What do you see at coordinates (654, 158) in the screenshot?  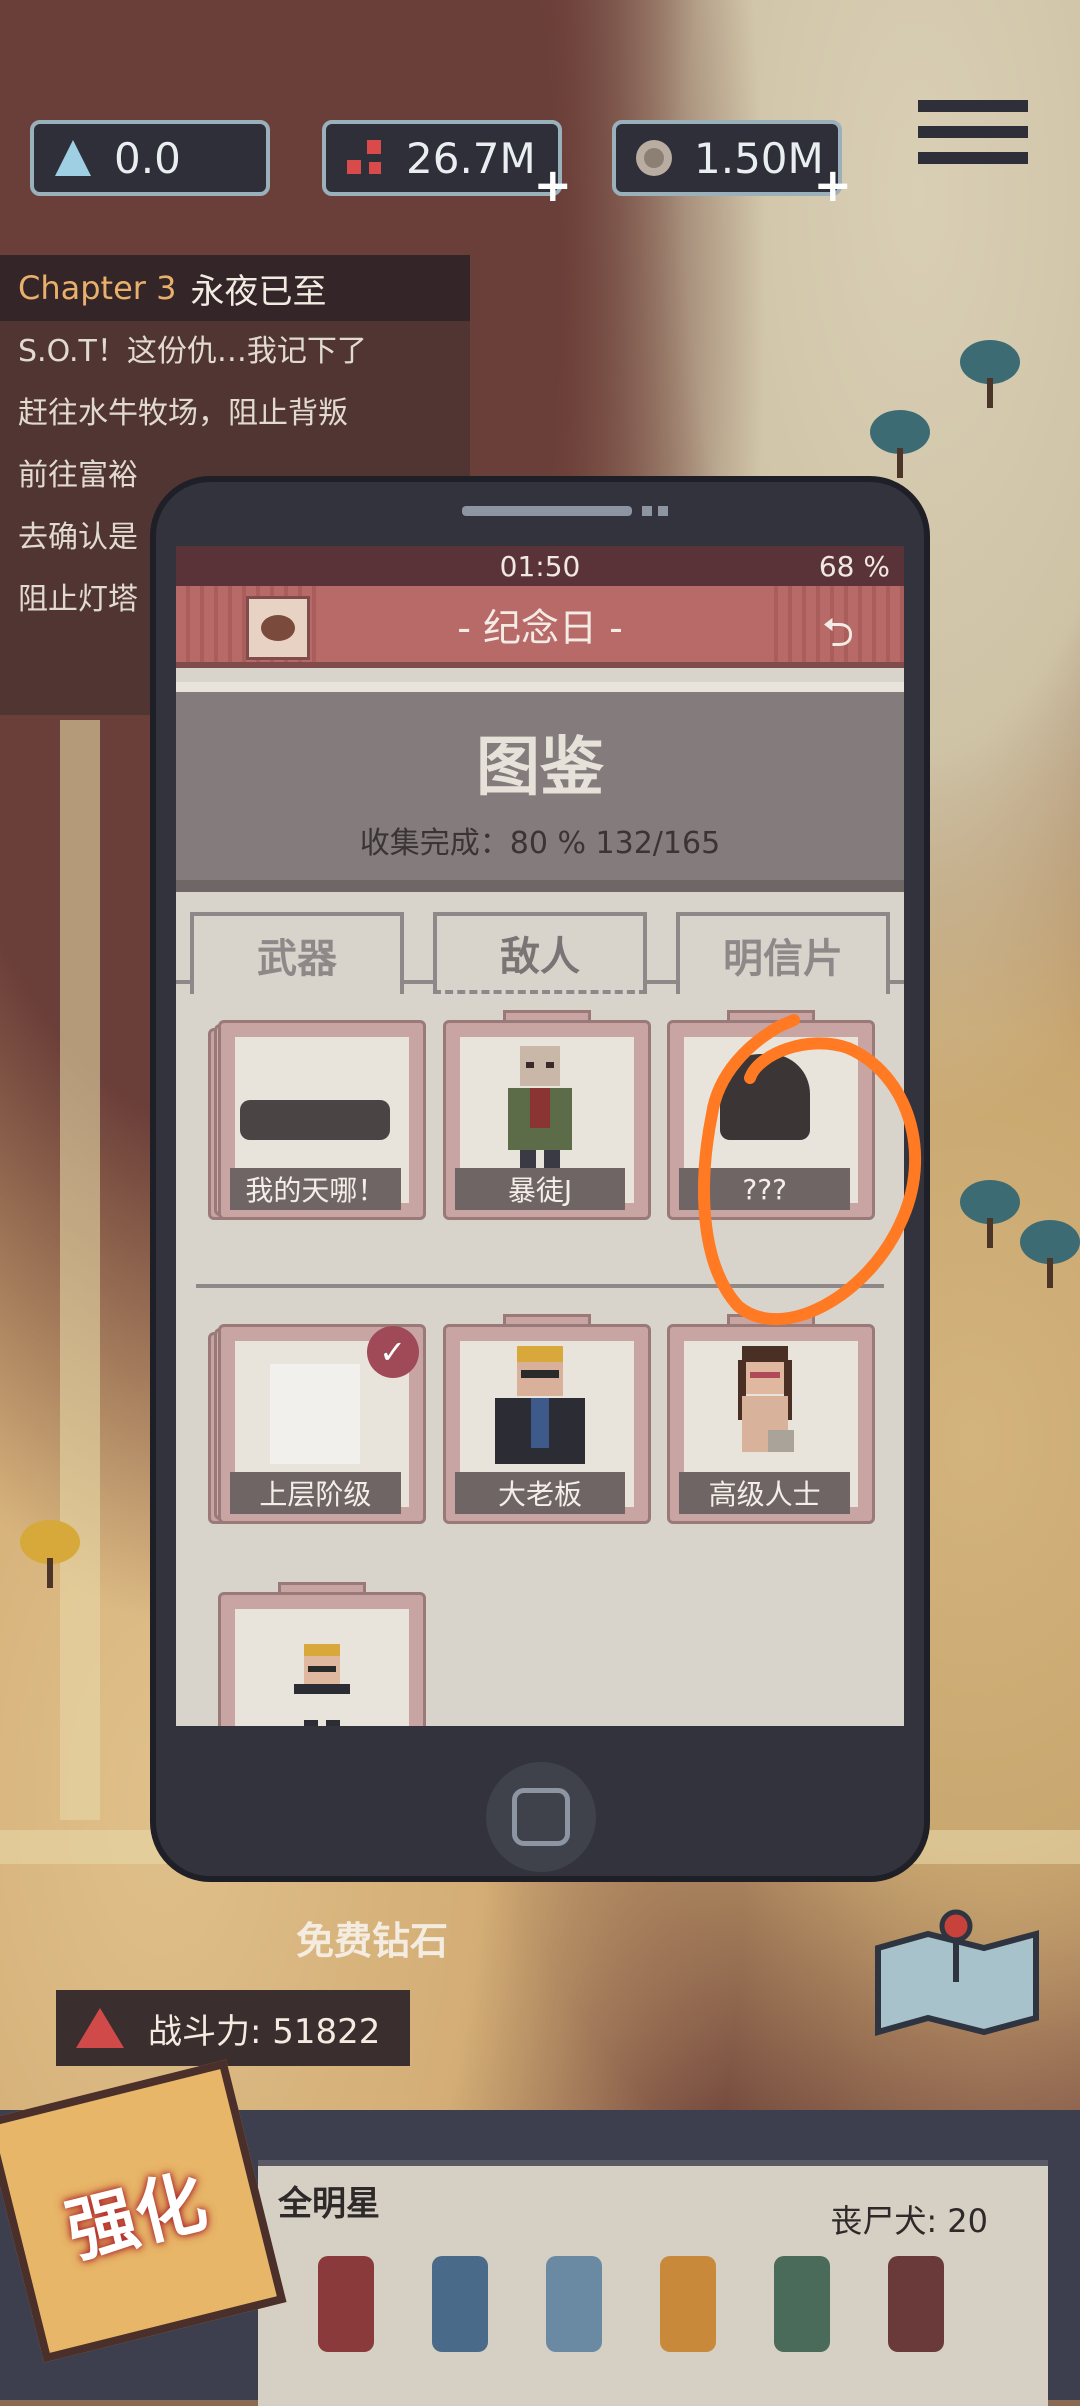 I see `coin-icon` at bounding box center [654, 158].